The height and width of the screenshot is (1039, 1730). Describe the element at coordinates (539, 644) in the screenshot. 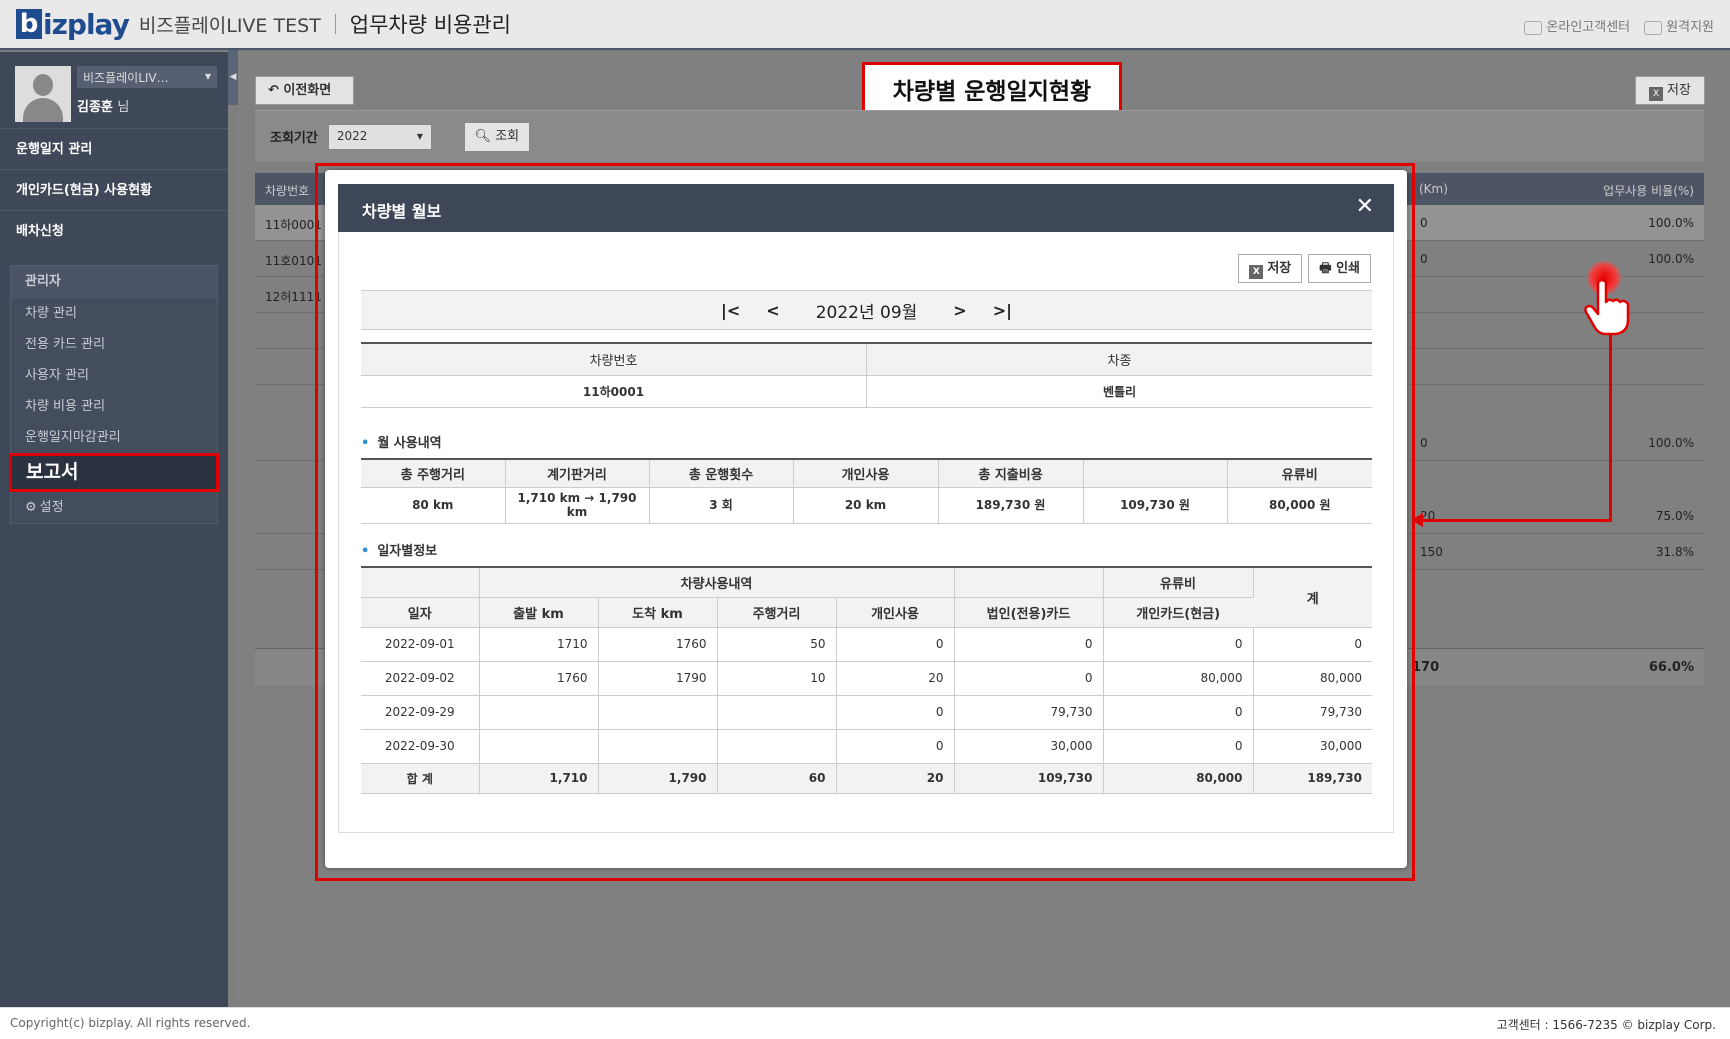

I see `daily-cell: 1710` at that location.